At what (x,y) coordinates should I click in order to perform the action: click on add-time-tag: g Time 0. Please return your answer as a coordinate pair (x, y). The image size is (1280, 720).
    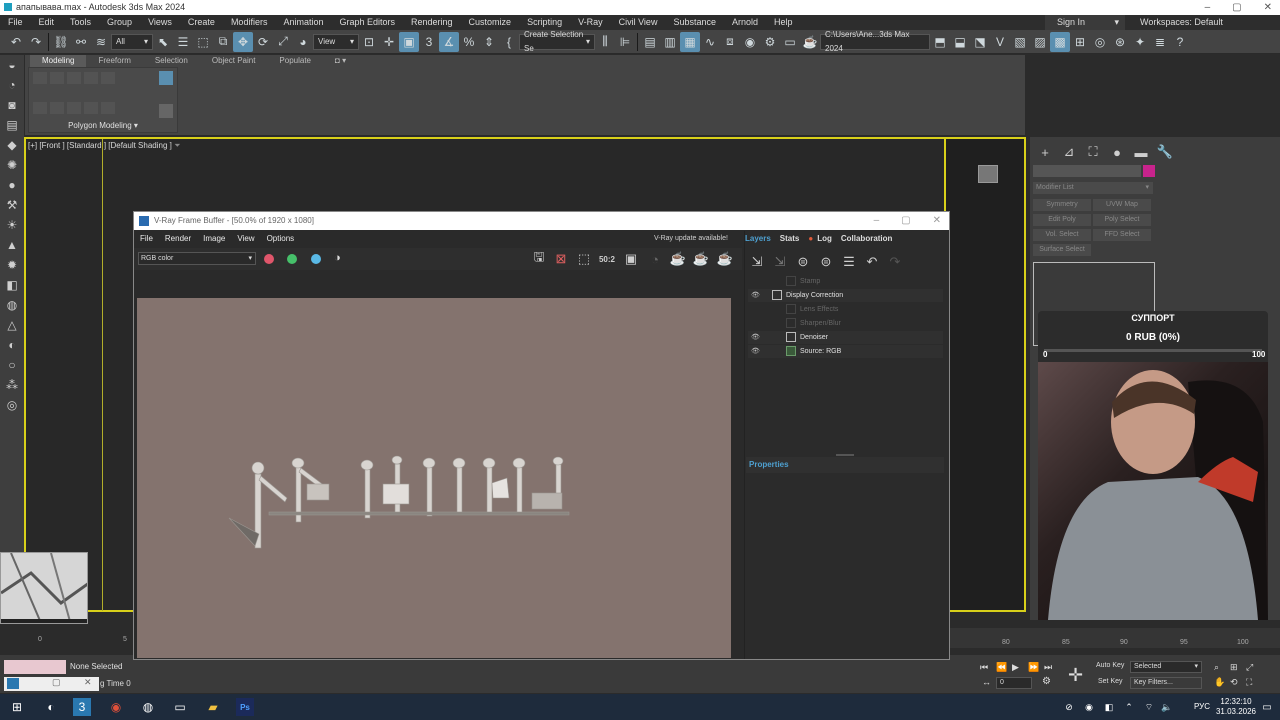
    Looking at the image, I should click on (115, 683).